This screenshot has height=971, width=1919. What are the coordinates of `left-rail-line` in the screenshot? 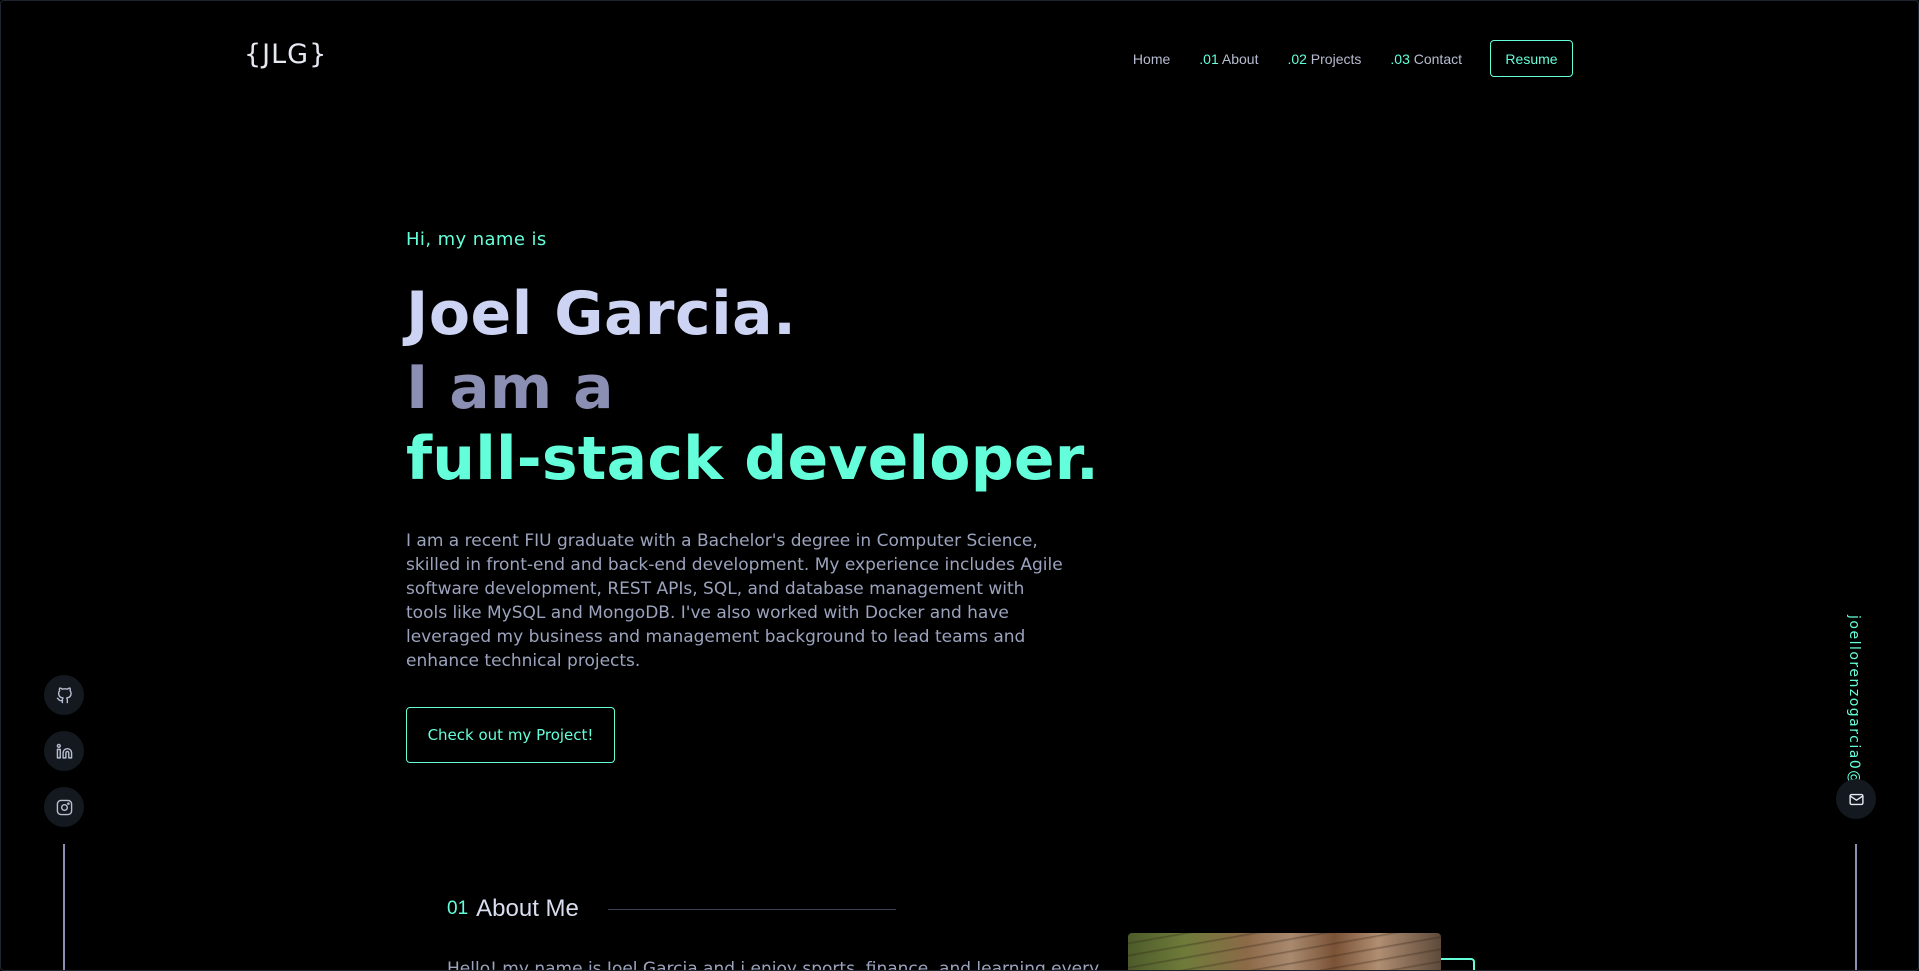 It's located at (64, 907).